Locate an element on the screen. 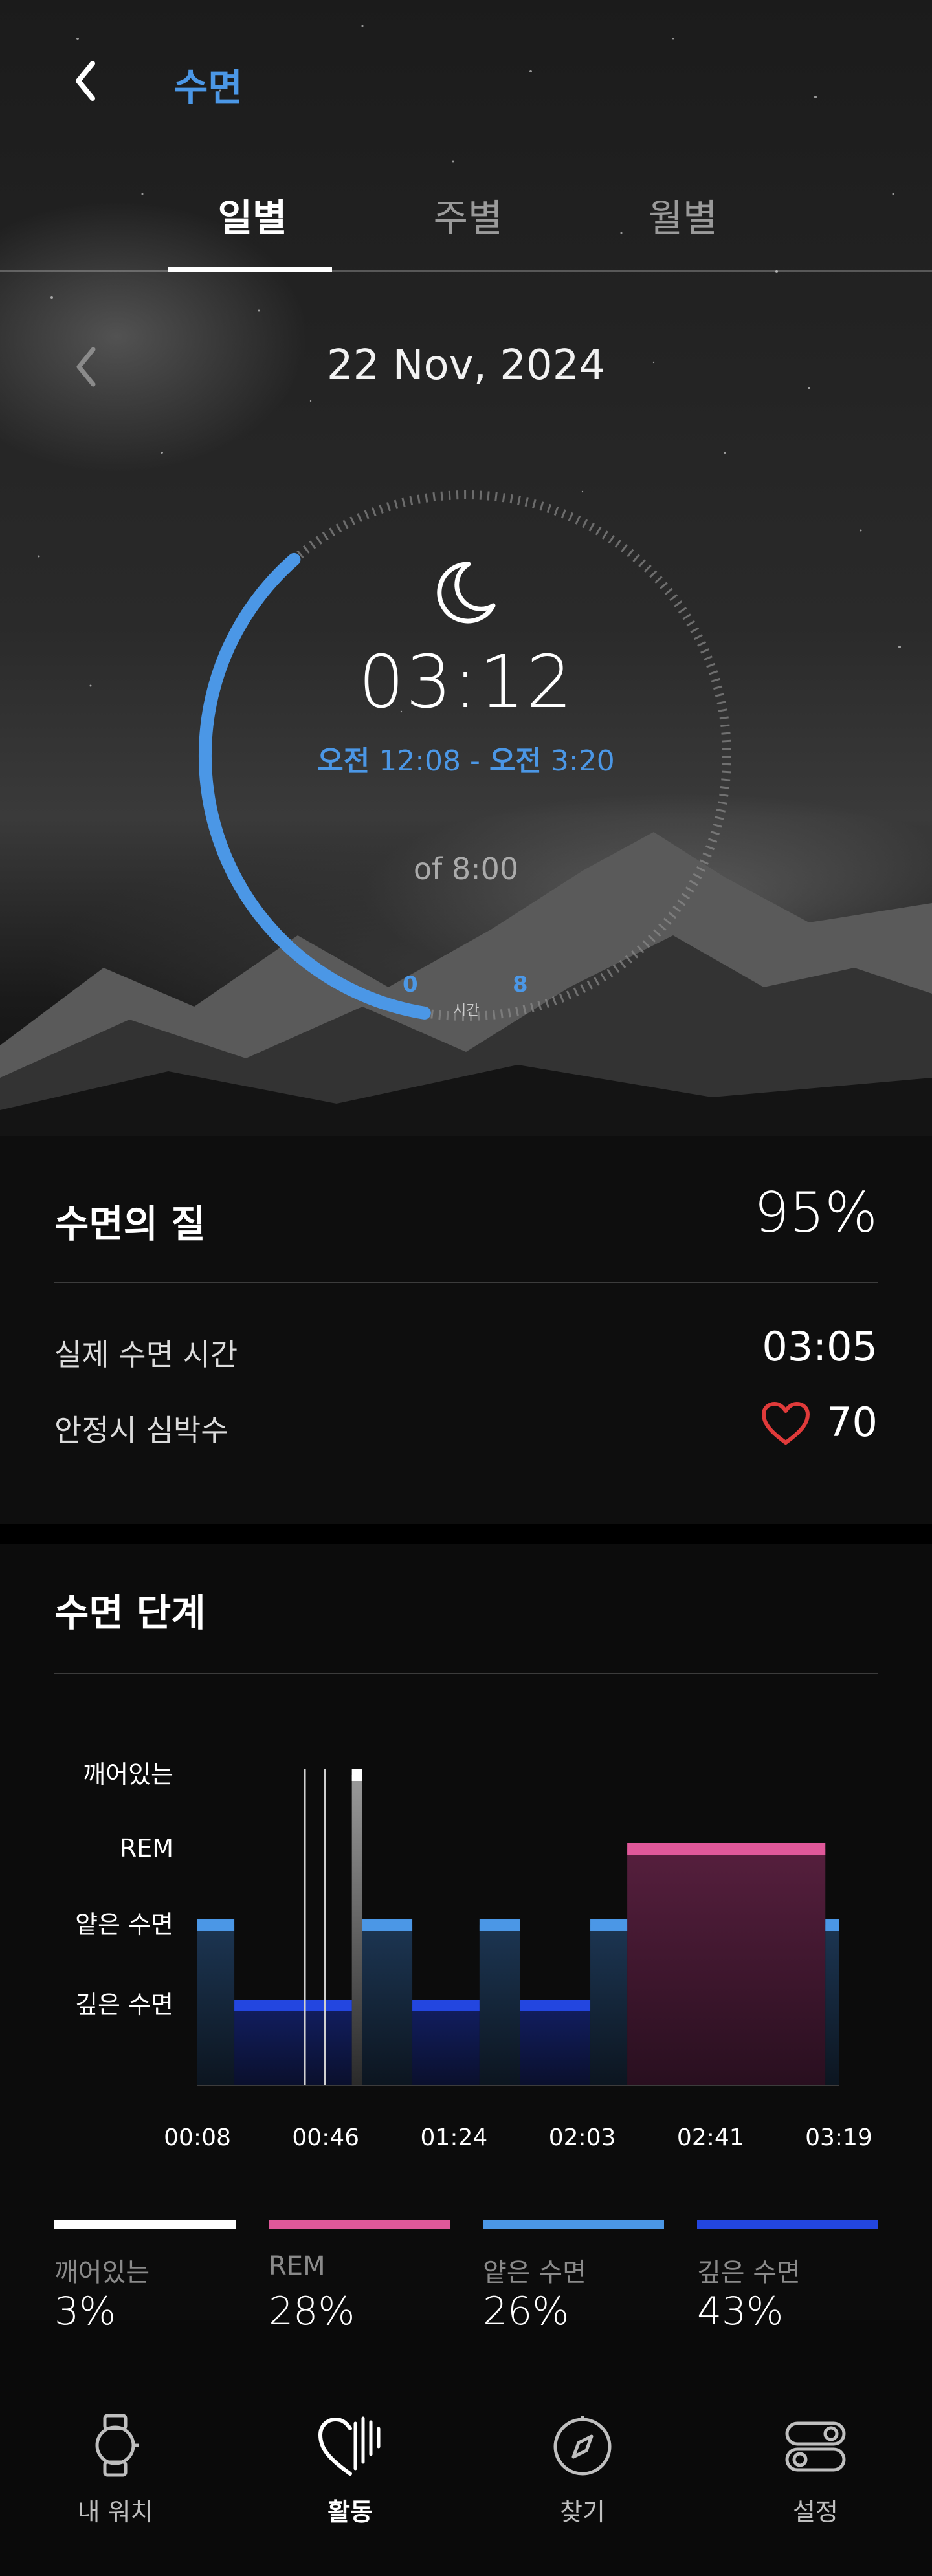  nav-settings: 설정 is located at coordinates (815, 2467).